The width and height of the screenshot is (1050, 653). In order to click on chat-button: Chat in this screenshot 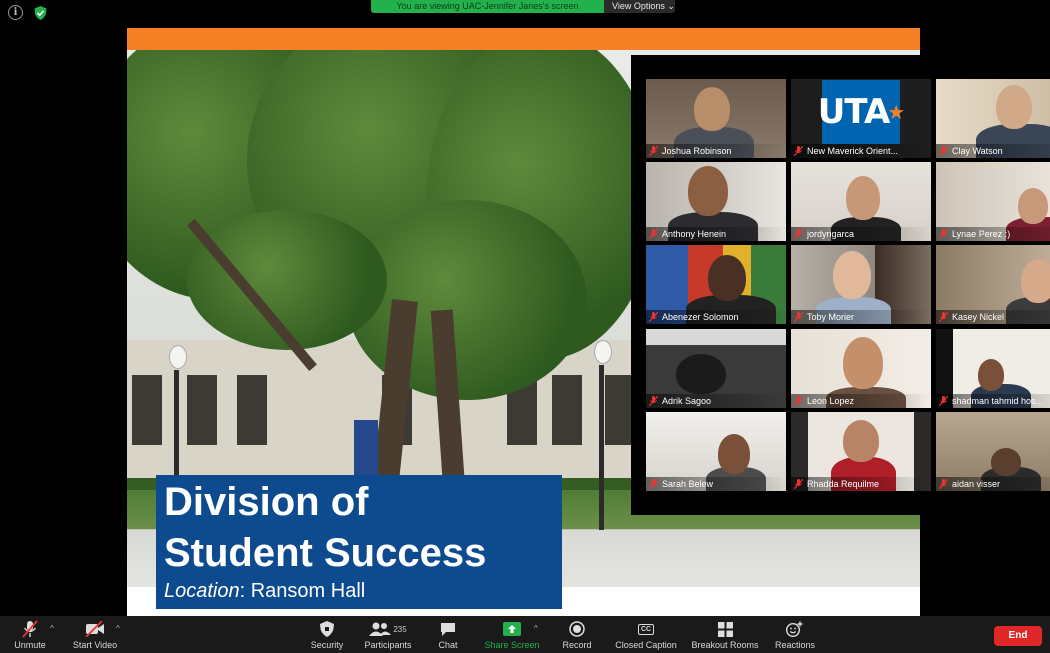, I will do `click(448, 634)`.